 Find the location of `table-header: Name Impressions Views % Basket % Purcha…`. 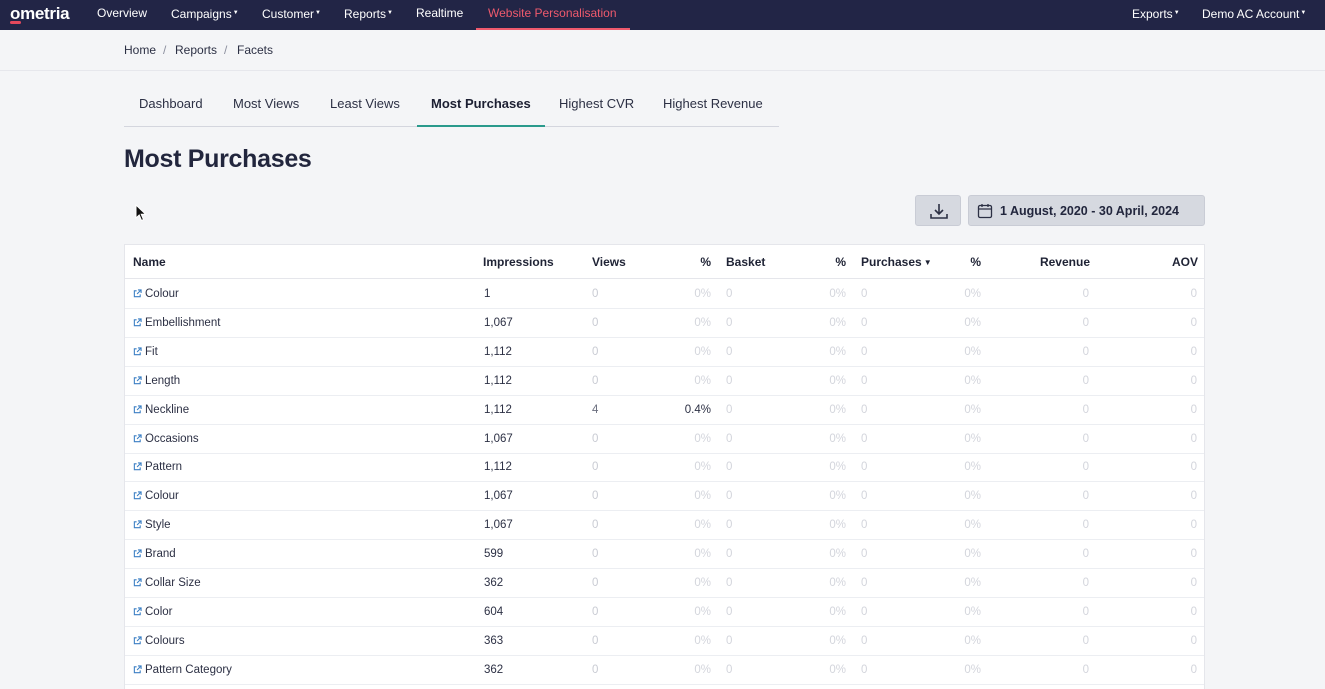

table-header: Name Impressions Views % Basket % Purcha… is located at coordinates (664, 262).